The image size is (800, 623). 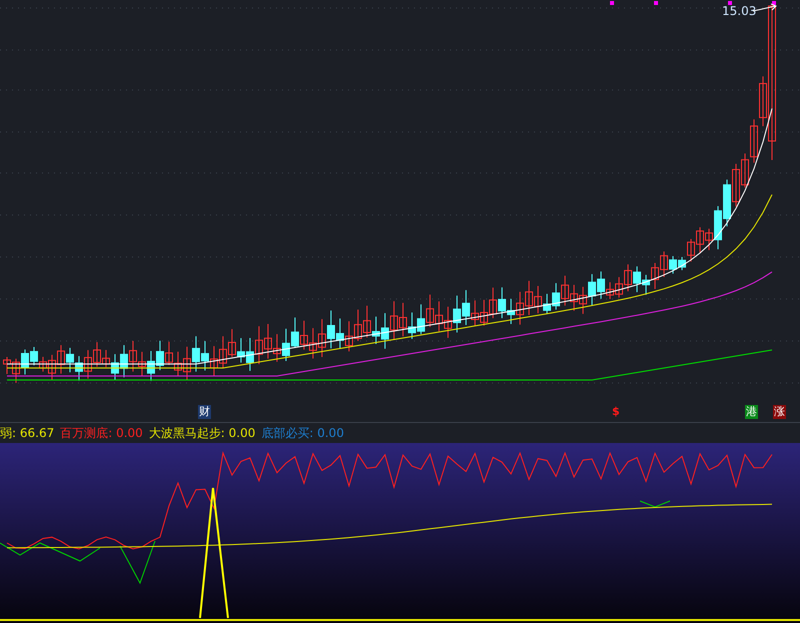 What do you see at coordinates (302, 433) in the screenshot?
I see `indicator-value: 底部必买: 0.00` at bounding box center [302, 433].